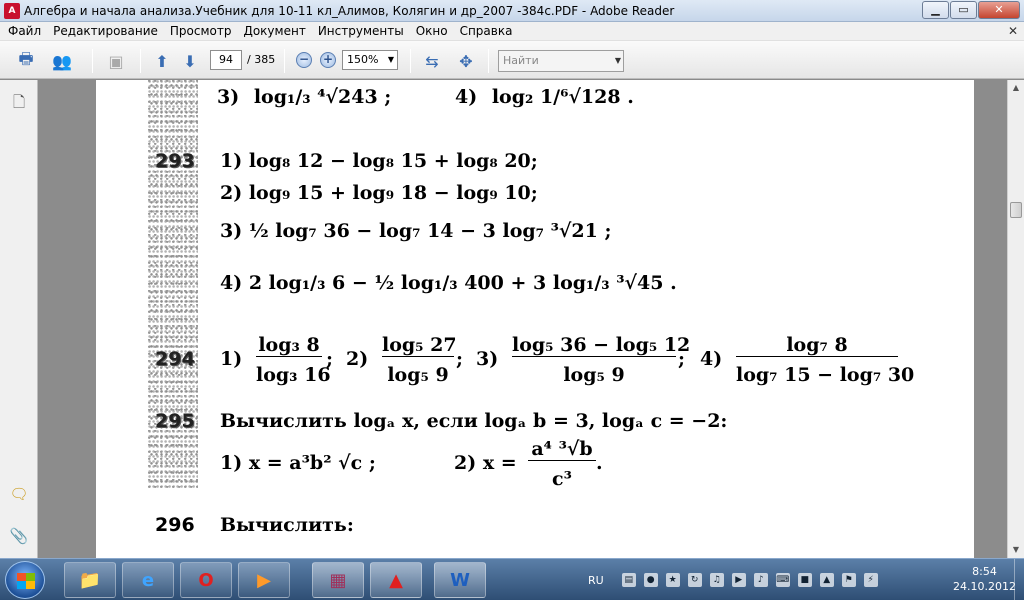  I want to click on bluetooth-icon: ★, so click(672, 580).